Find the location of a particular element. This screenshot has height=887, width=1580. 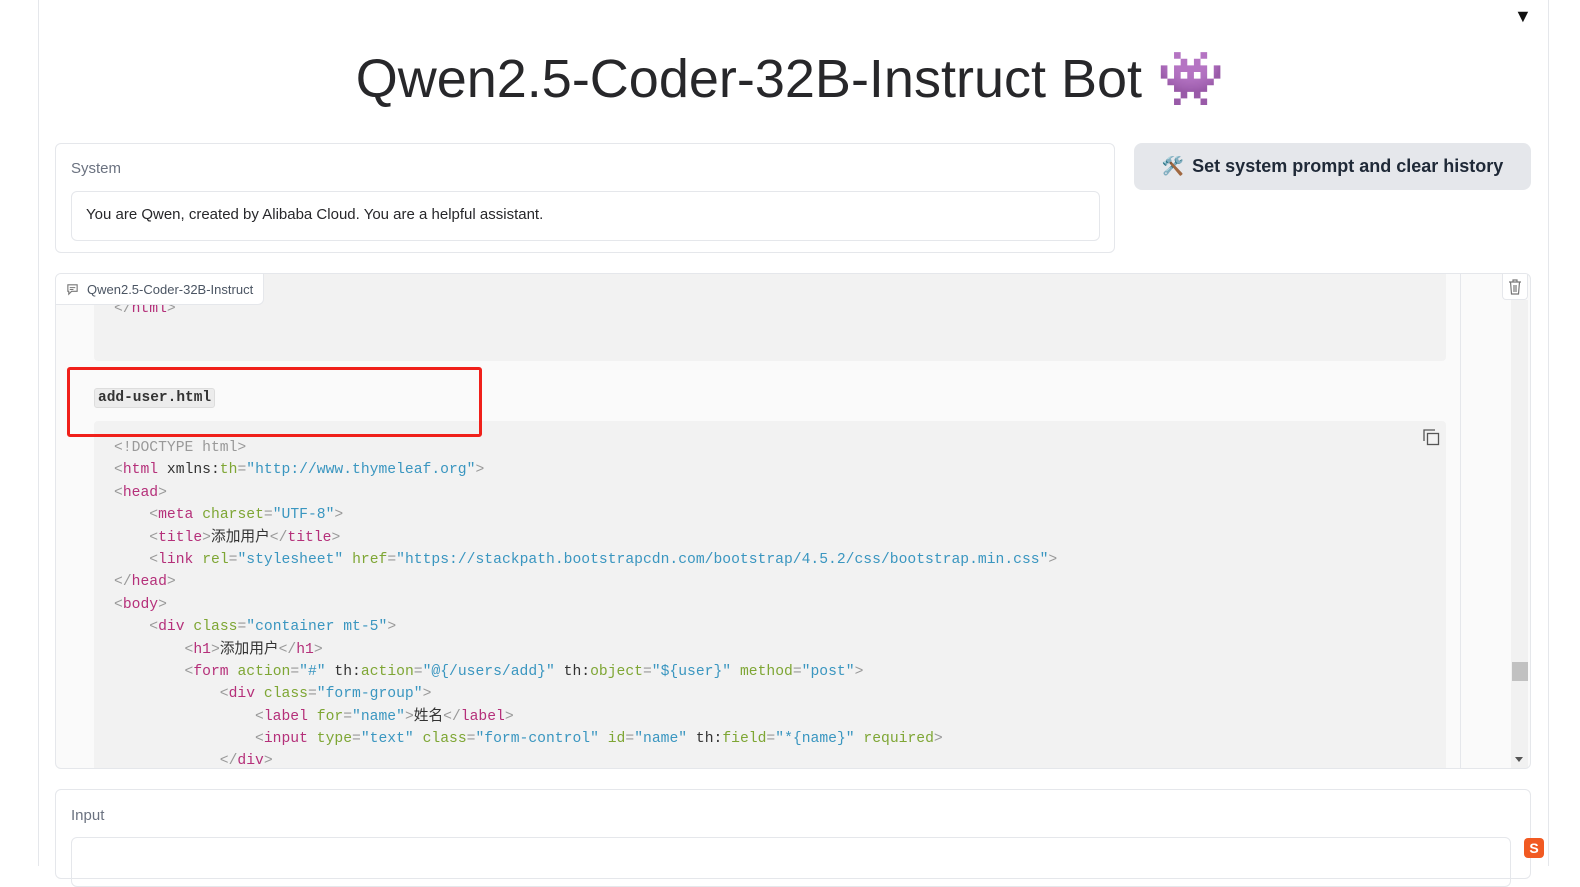

code-token: "name" is located at coordinates (378, 716).